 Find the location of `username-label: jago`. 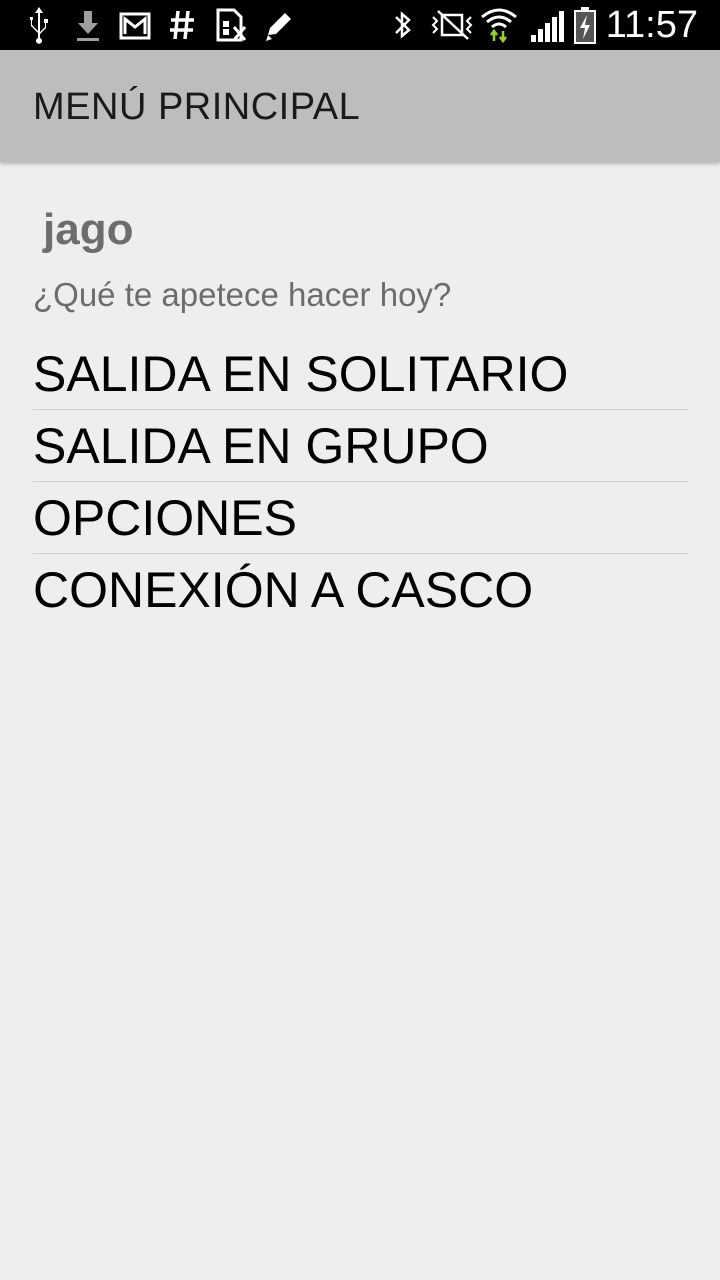

username-label: jago is located at coordinates (88, 229).